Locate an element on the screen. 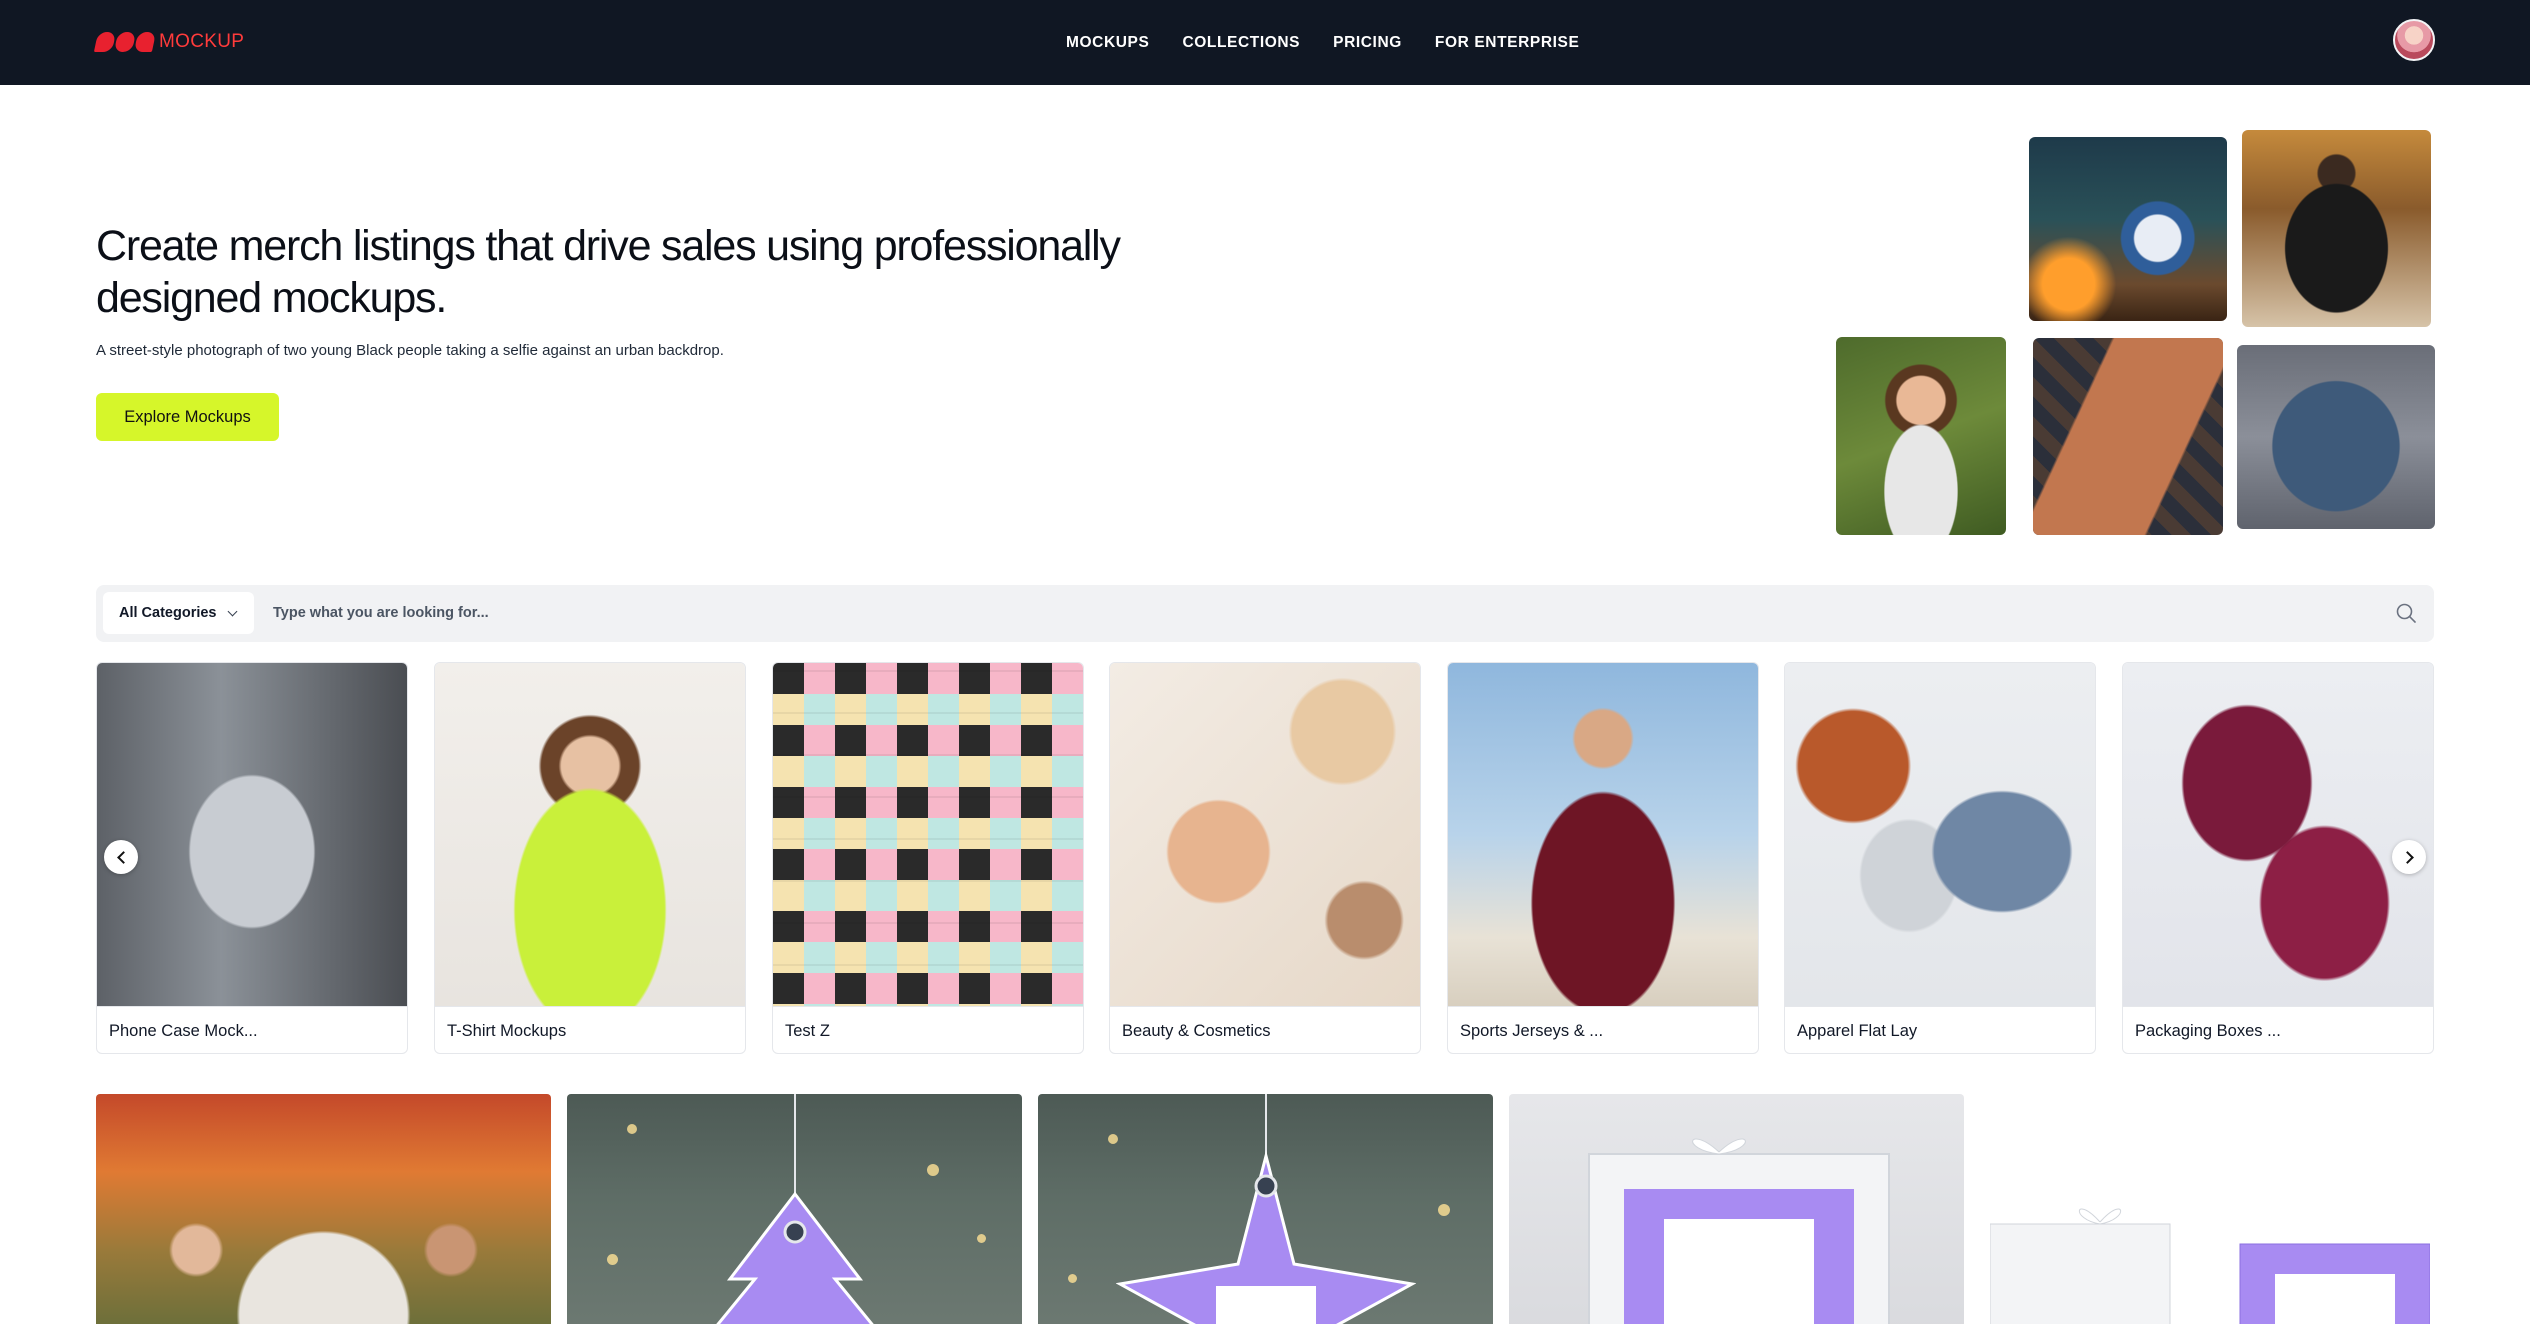  category-card-apparel-flat-lay: Apparel Flat Lay is located at coordinates (1940, 858).